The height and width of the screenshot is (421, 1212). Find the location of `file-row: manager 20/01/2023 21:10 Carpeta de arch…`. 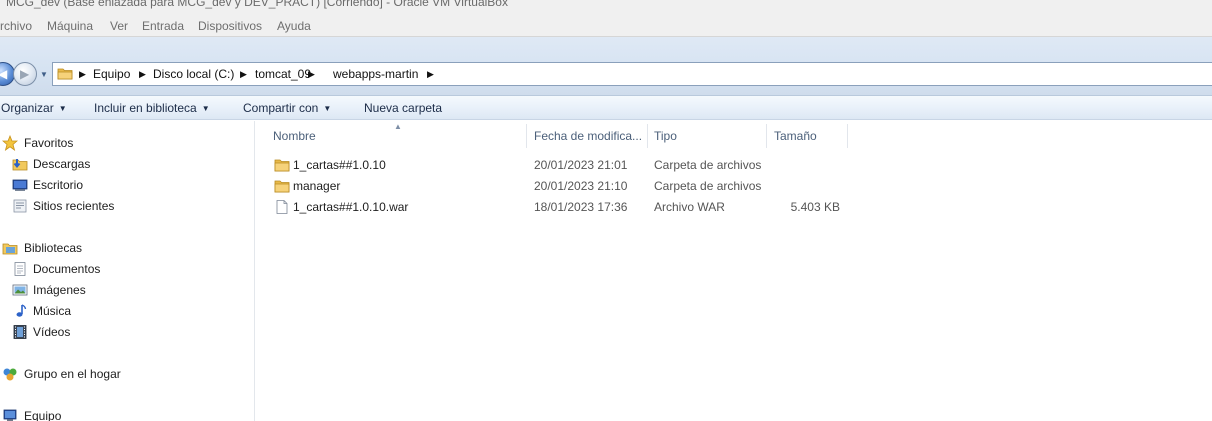

file-row: manager 20/01/2023 21:10 Carpeta de arch… is located at coordinates (570, 186).